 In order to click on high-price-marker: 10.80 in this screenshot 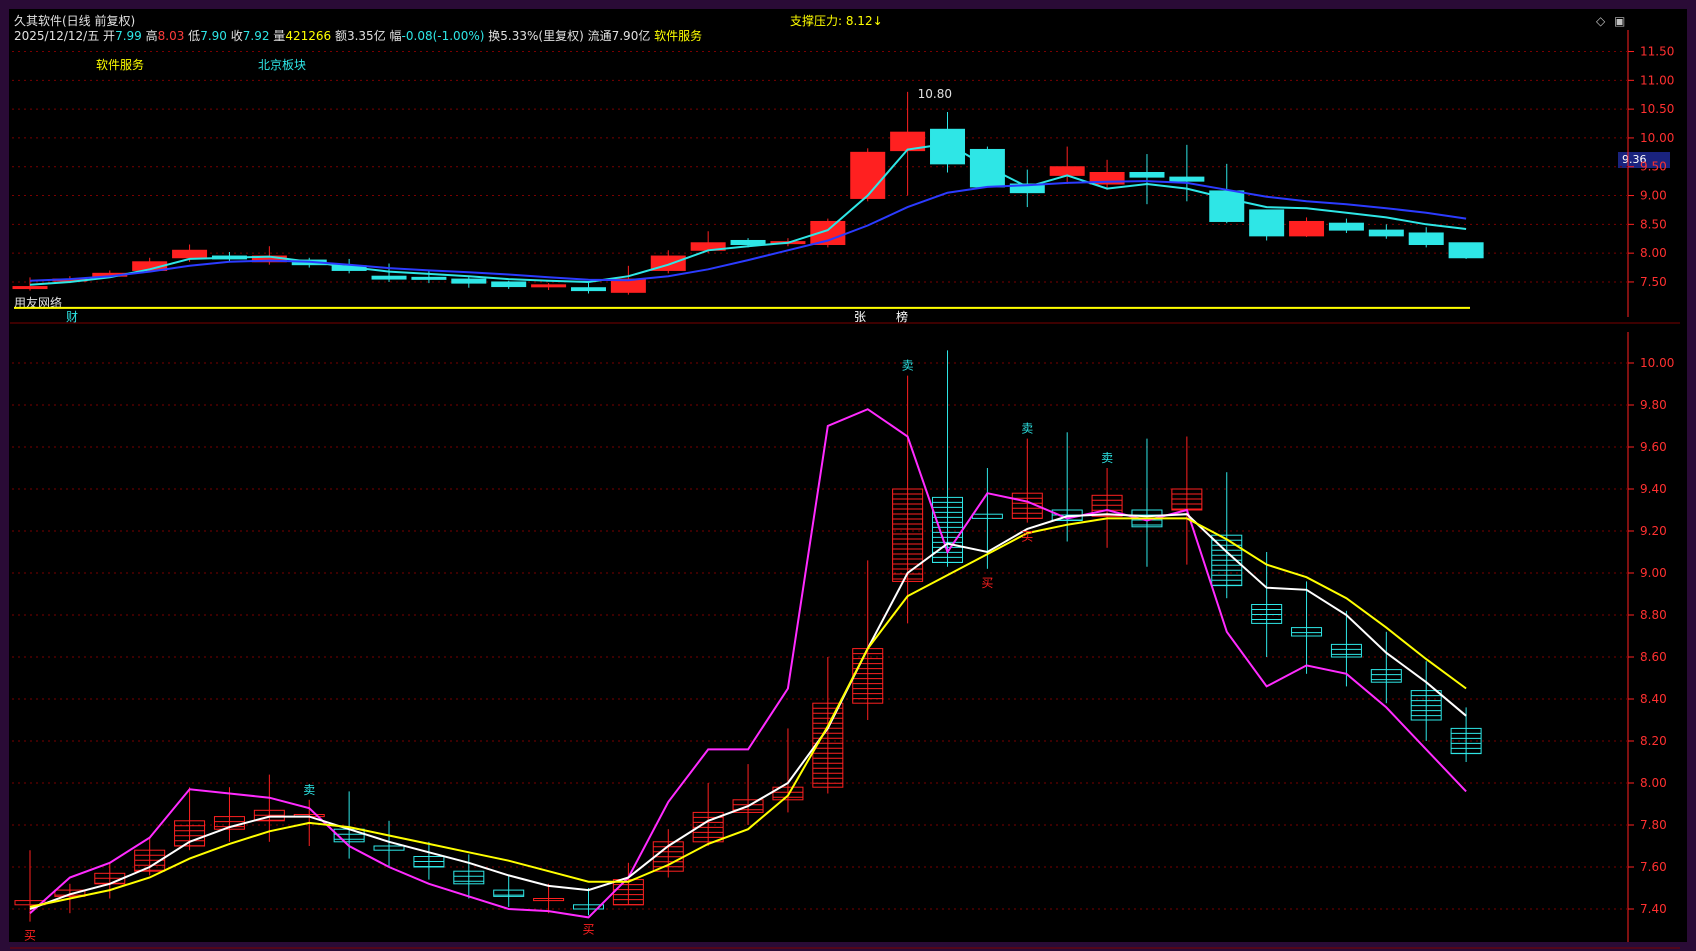, I will do `click(935, 94)`.